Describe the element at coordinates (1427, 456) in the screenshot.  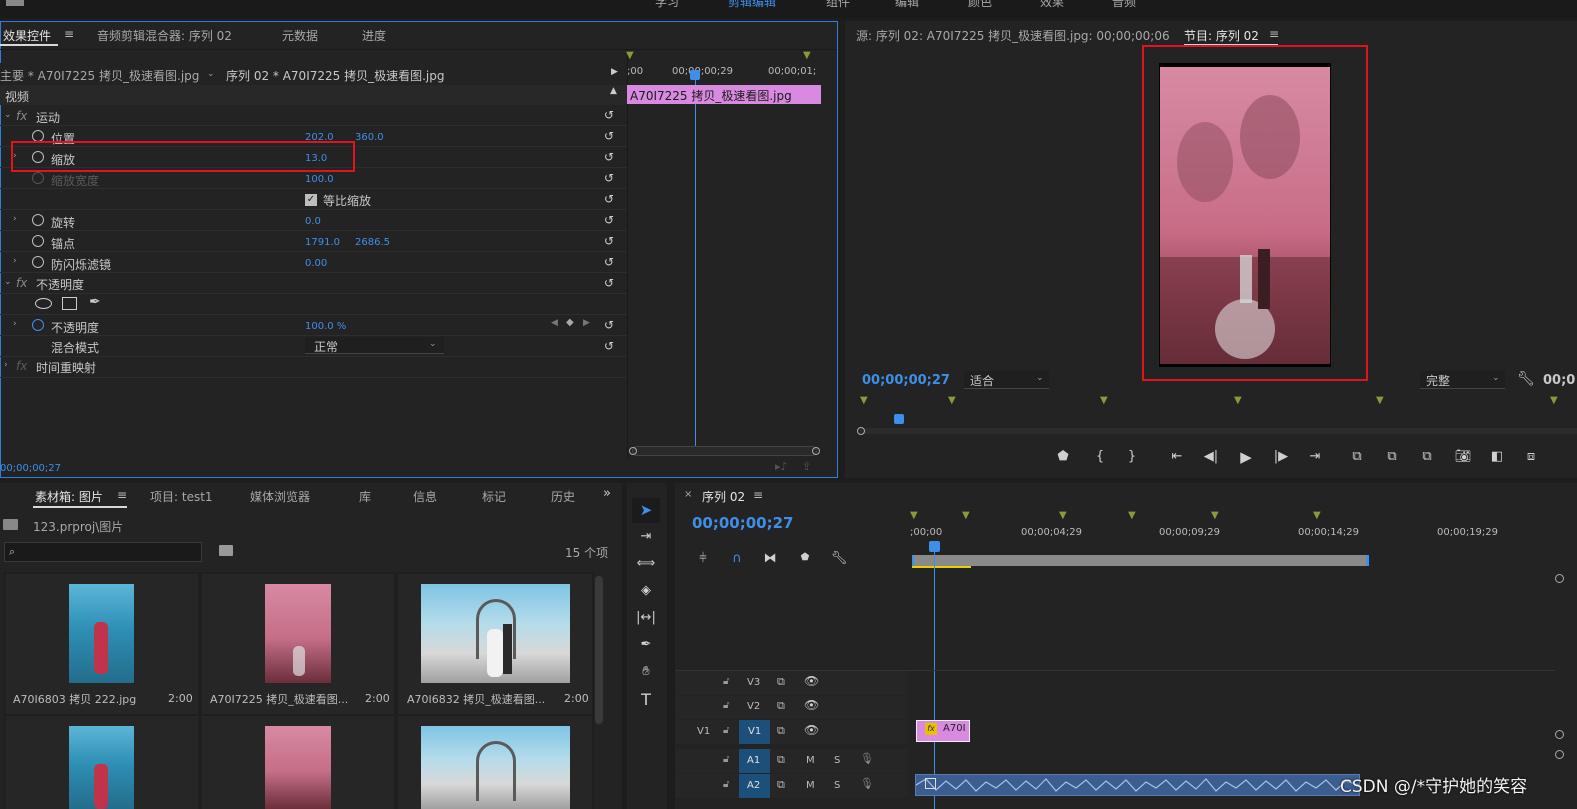
I see `lift-icon: ⧉` at that location.